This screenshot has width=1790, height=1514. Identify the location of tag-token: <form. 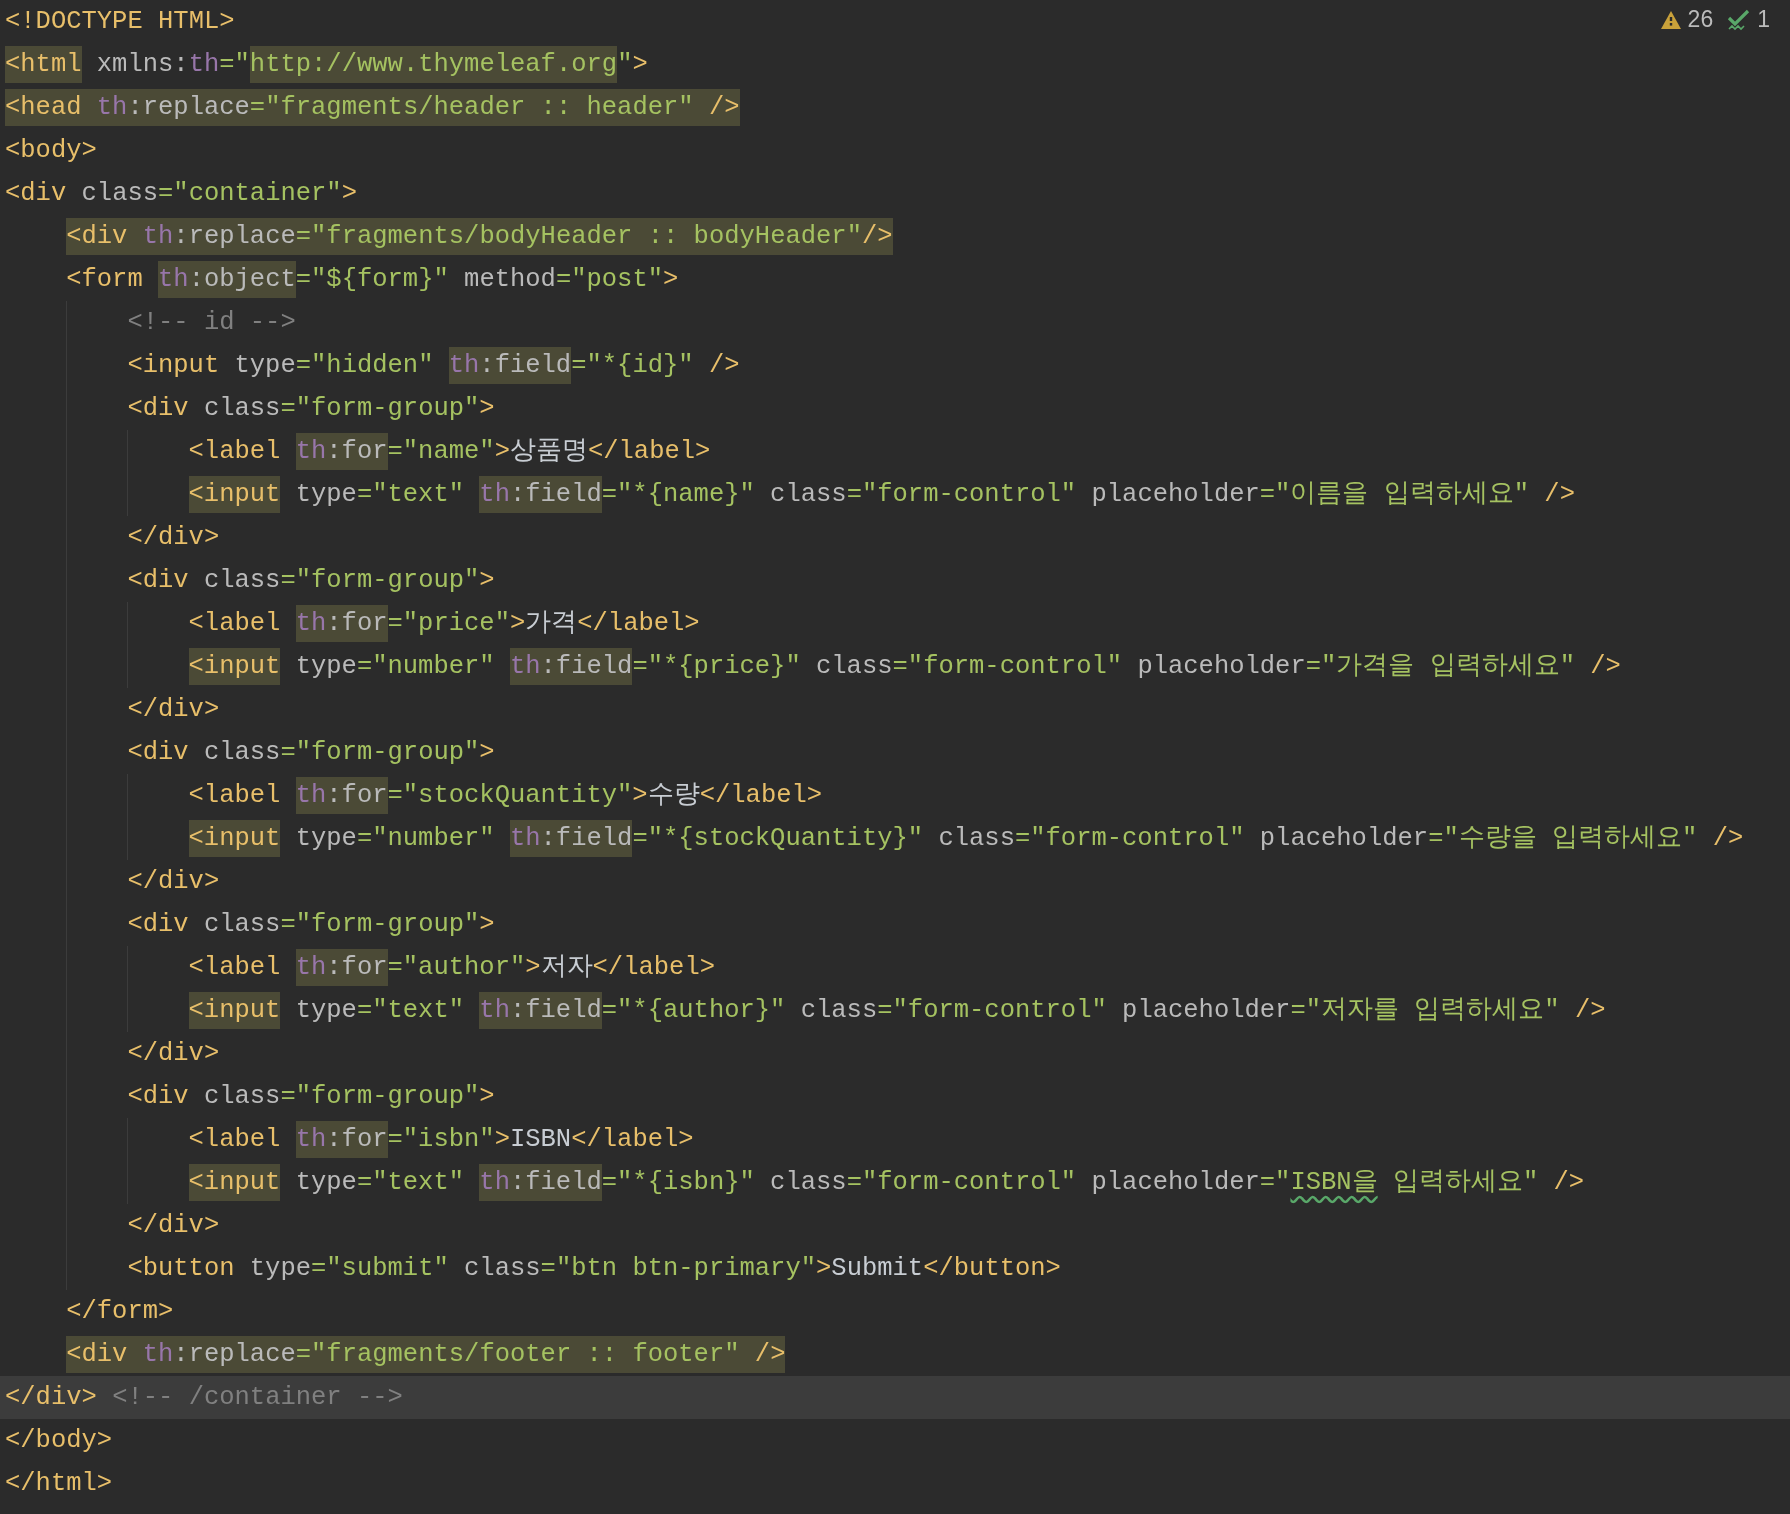
(105, 280).